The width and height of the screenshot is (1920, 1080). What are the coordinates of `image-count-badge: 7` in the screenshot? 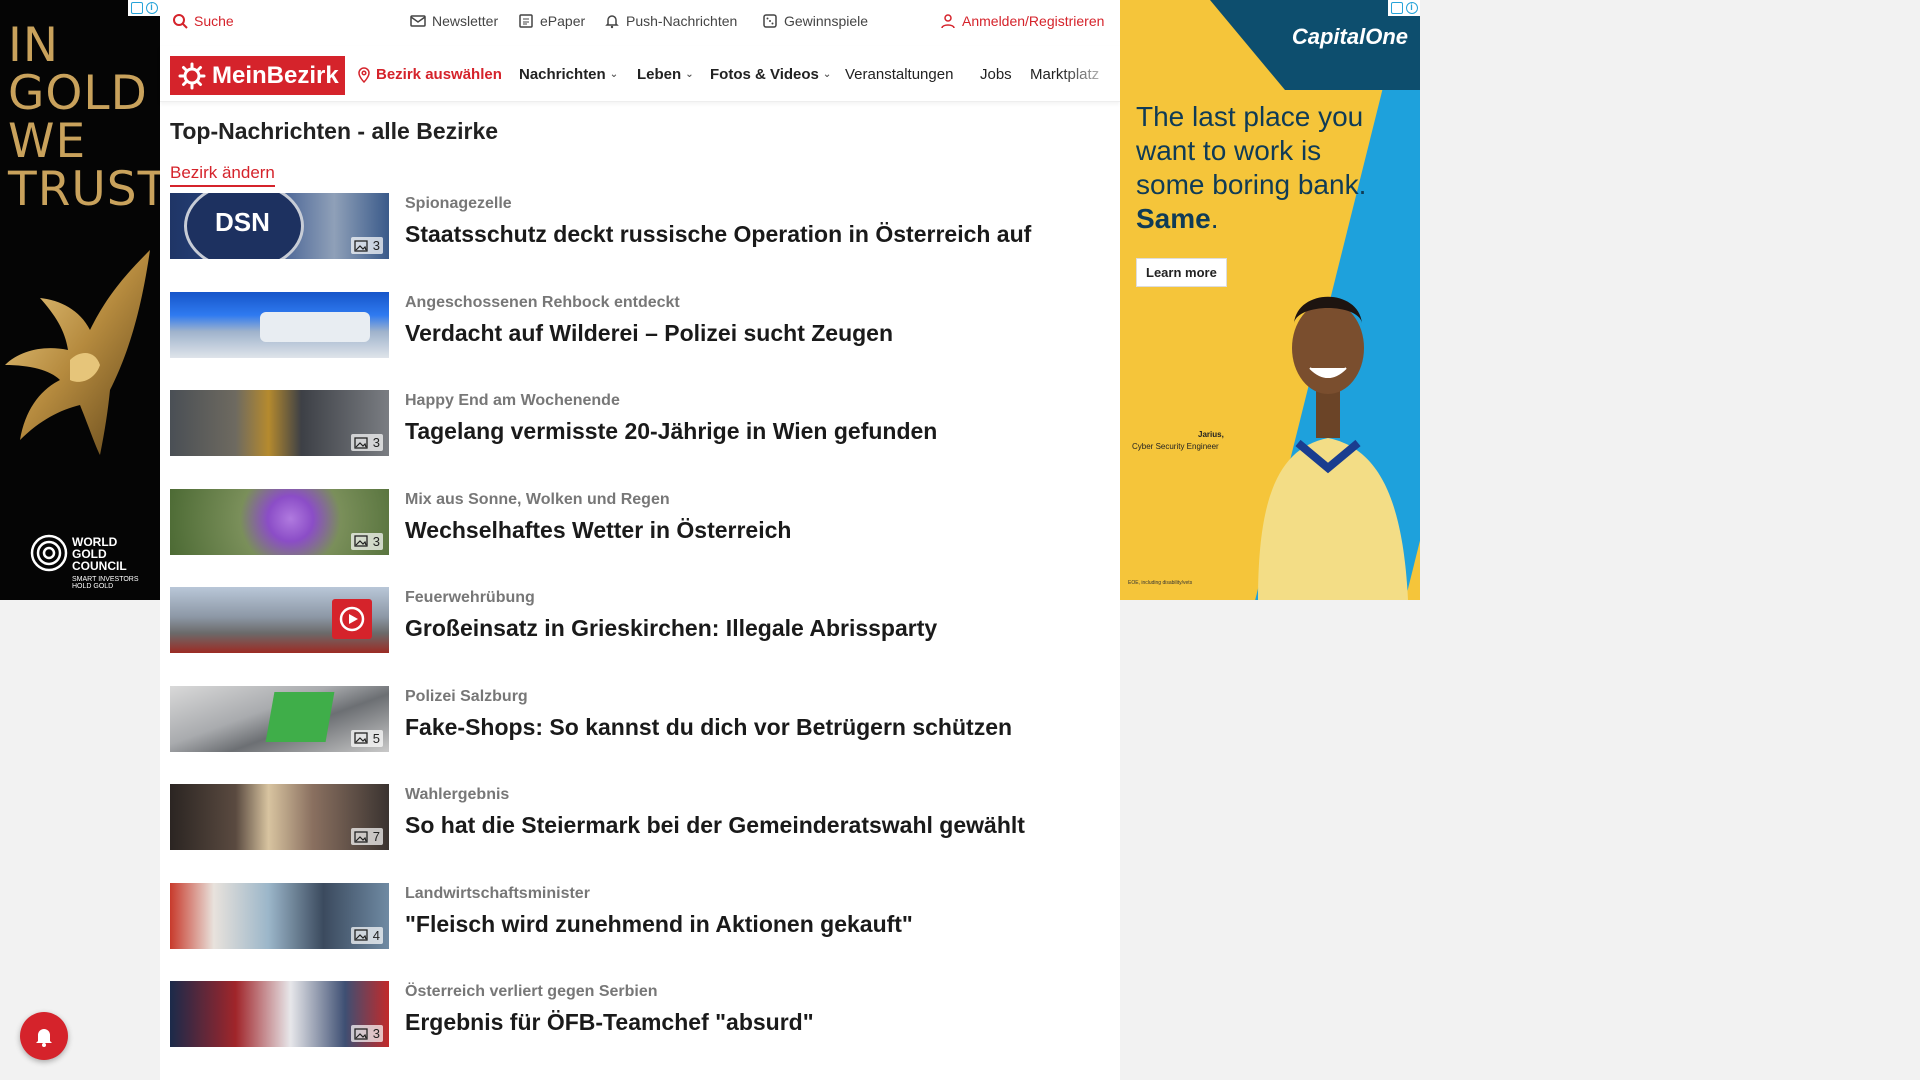 It's located at (366, 836).